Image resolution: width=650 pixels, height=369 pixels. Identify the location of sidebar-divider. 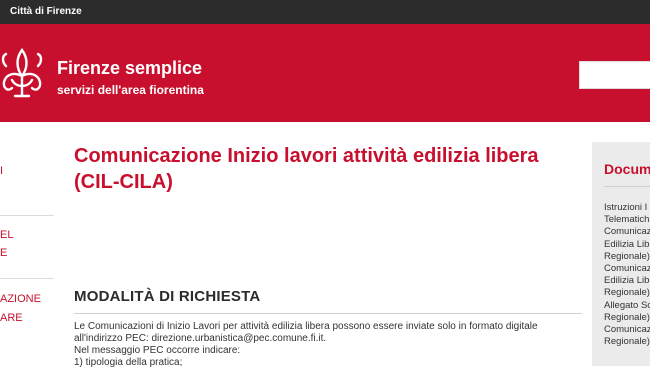
(627, 186).